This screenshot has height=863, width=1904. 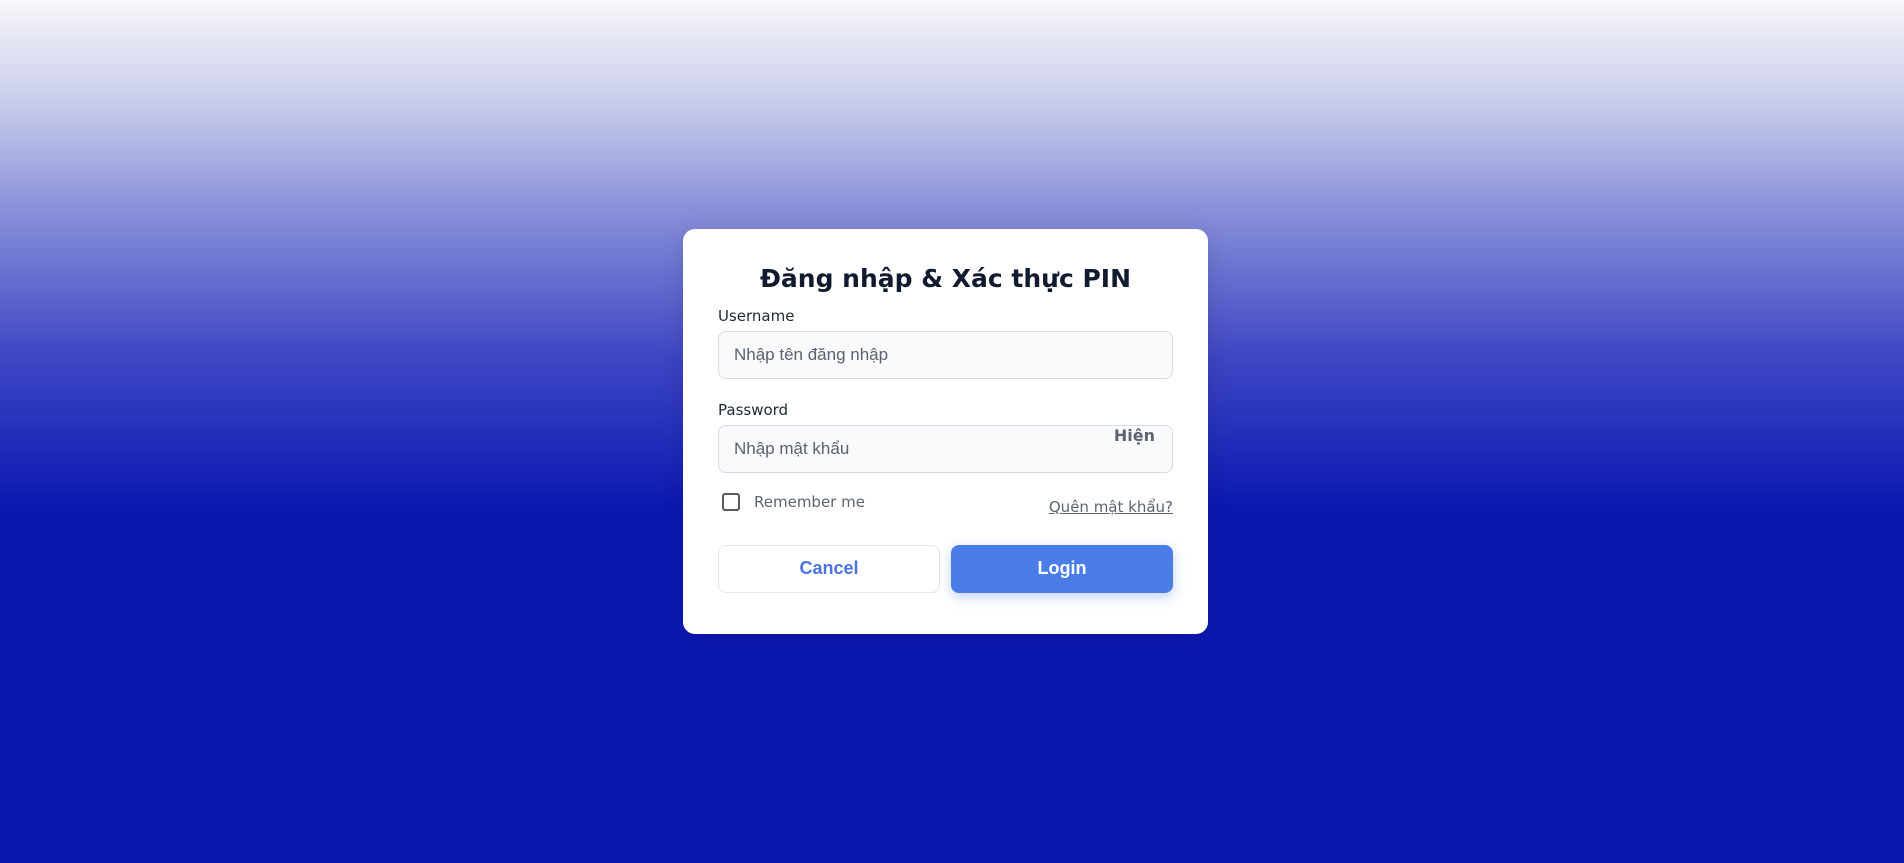 What do you see at coordinates (809, 502) in the screenshot?
I see `remember-me-label: Remember me` at bounding box center [809, 502].